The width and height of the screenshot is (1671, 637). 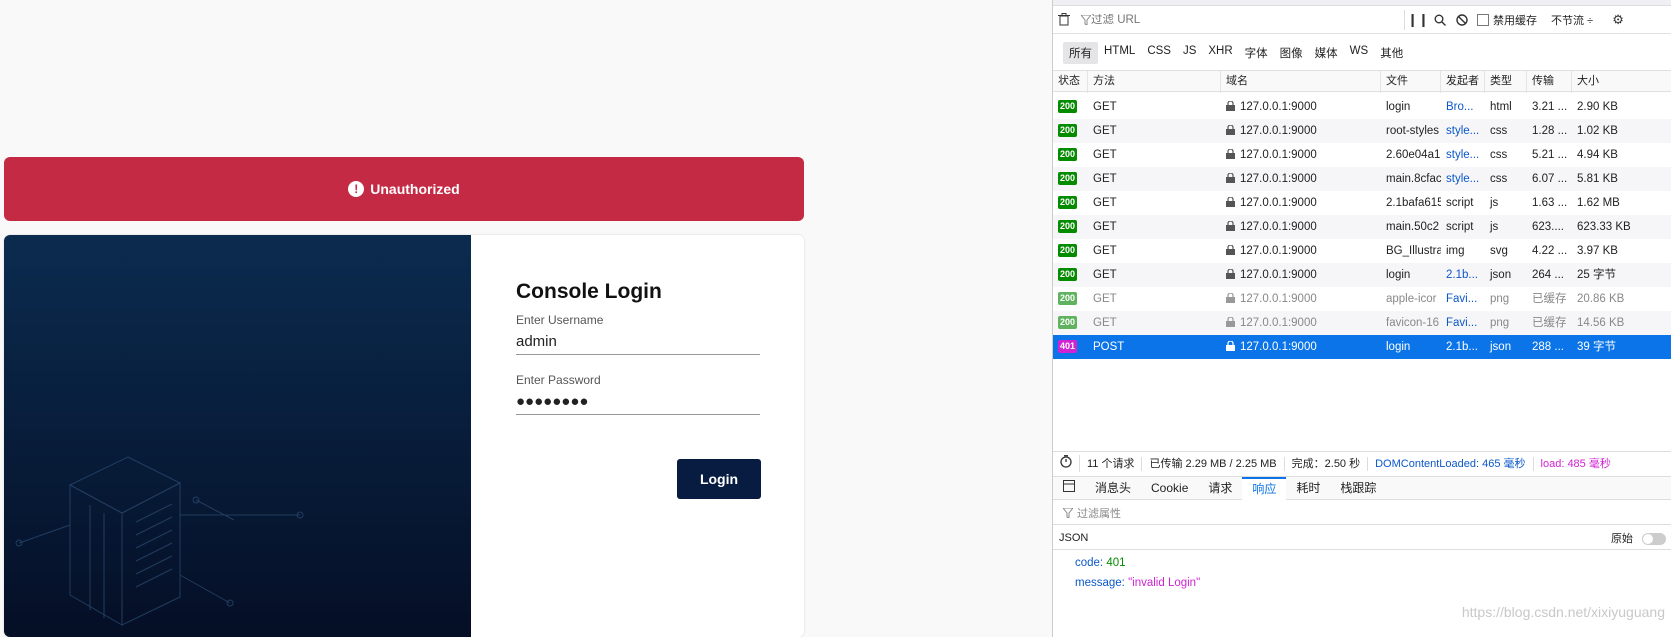 What do you see at coordinates (1220, 488) in the screenshot?
I see `detail-tab: 请求` at bounding box center [1220, 488].